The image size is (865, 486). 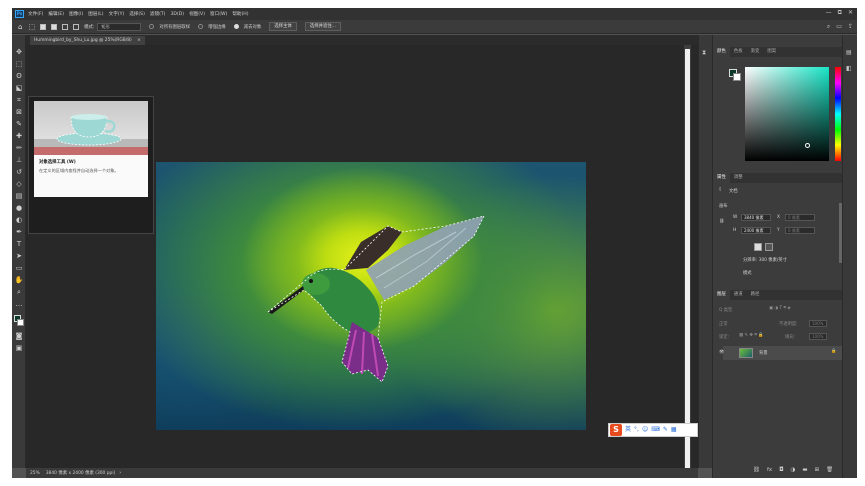 What do you see at coordinates (19, 112) in the screenshot?
I see `frame-tool-icon: ⊠` at bounding box center [19, 112].